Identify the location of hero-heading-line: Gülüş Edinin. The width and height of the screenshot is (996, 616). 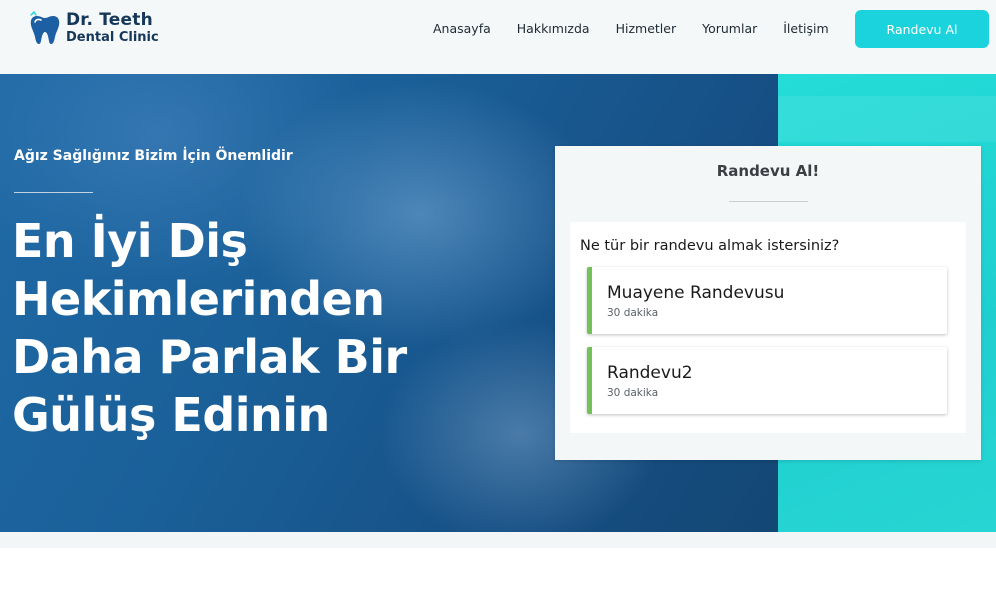
(171, 415).